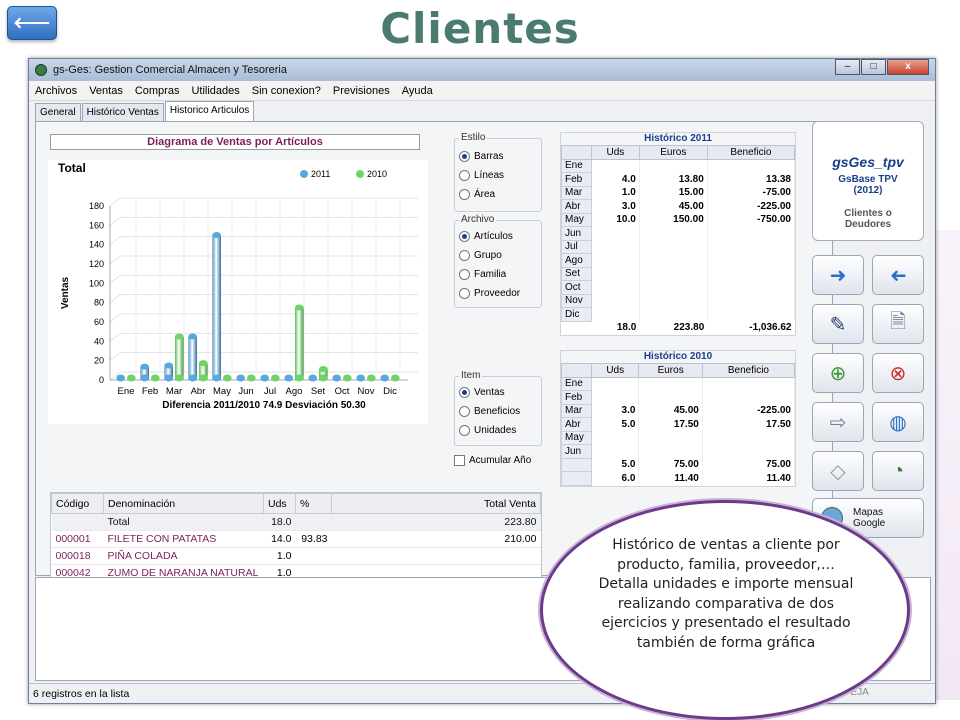 This screenshot has width=960, height=720. Describe the element at coordinates (498, 236) in the screenshot. I see `radio-articulos: Artículos` at that location.